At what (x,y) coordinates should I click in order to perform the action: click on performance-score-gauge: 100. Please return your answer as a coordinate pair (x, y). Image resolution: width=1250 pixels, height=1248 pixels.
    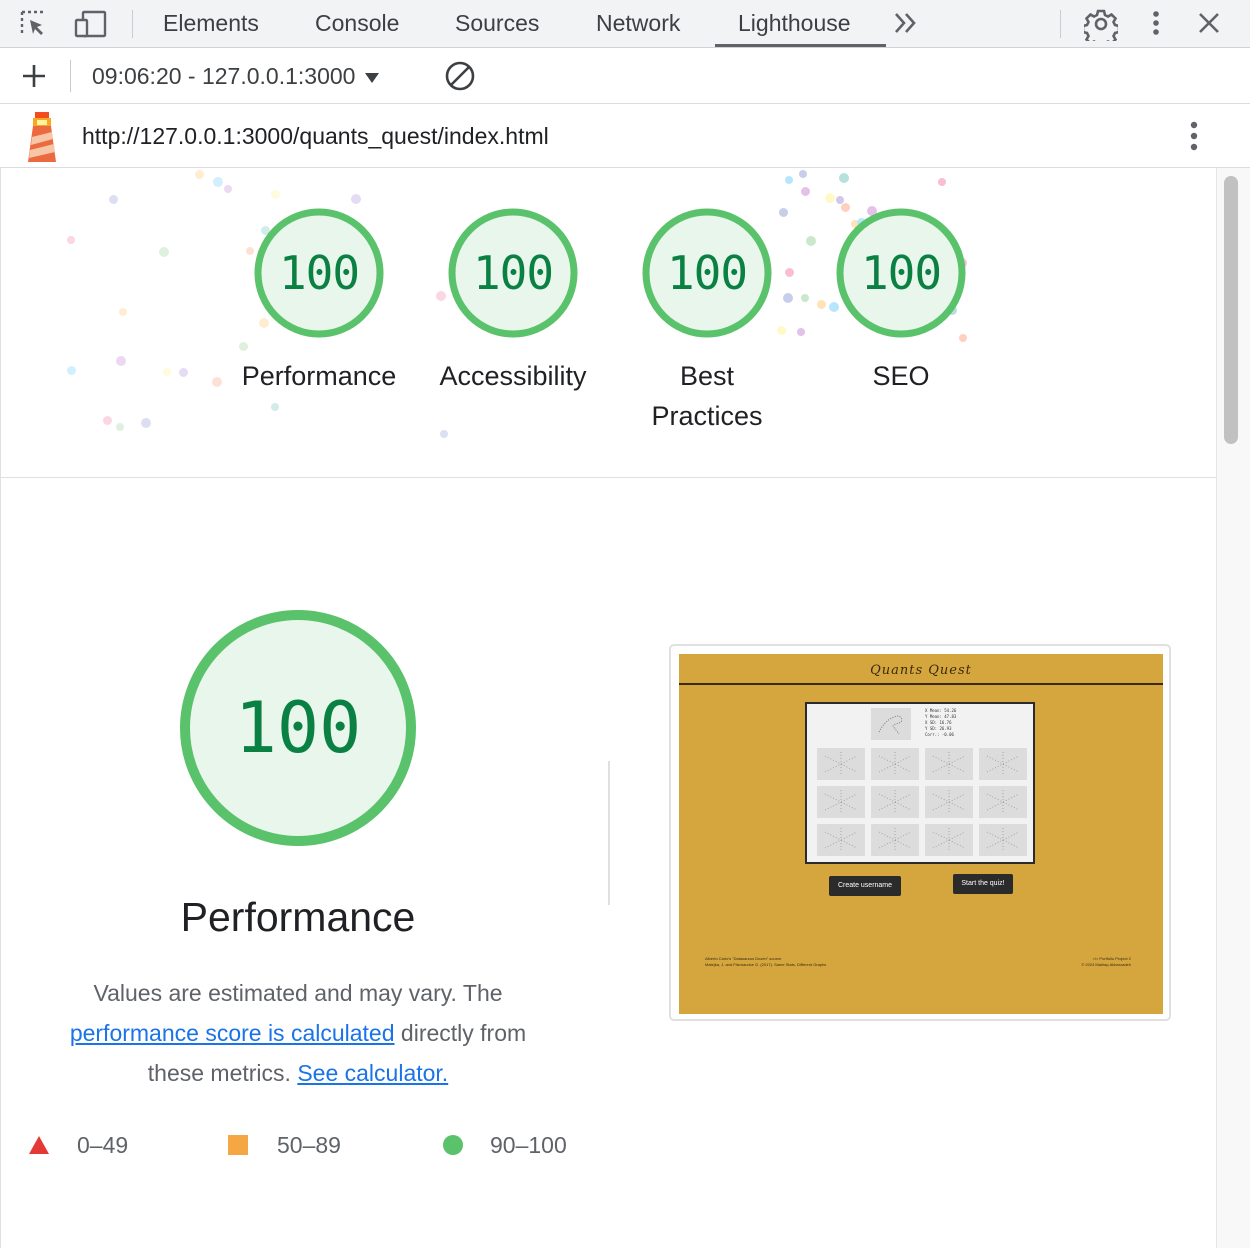
    Looking at the image, I should click on (319, 273).